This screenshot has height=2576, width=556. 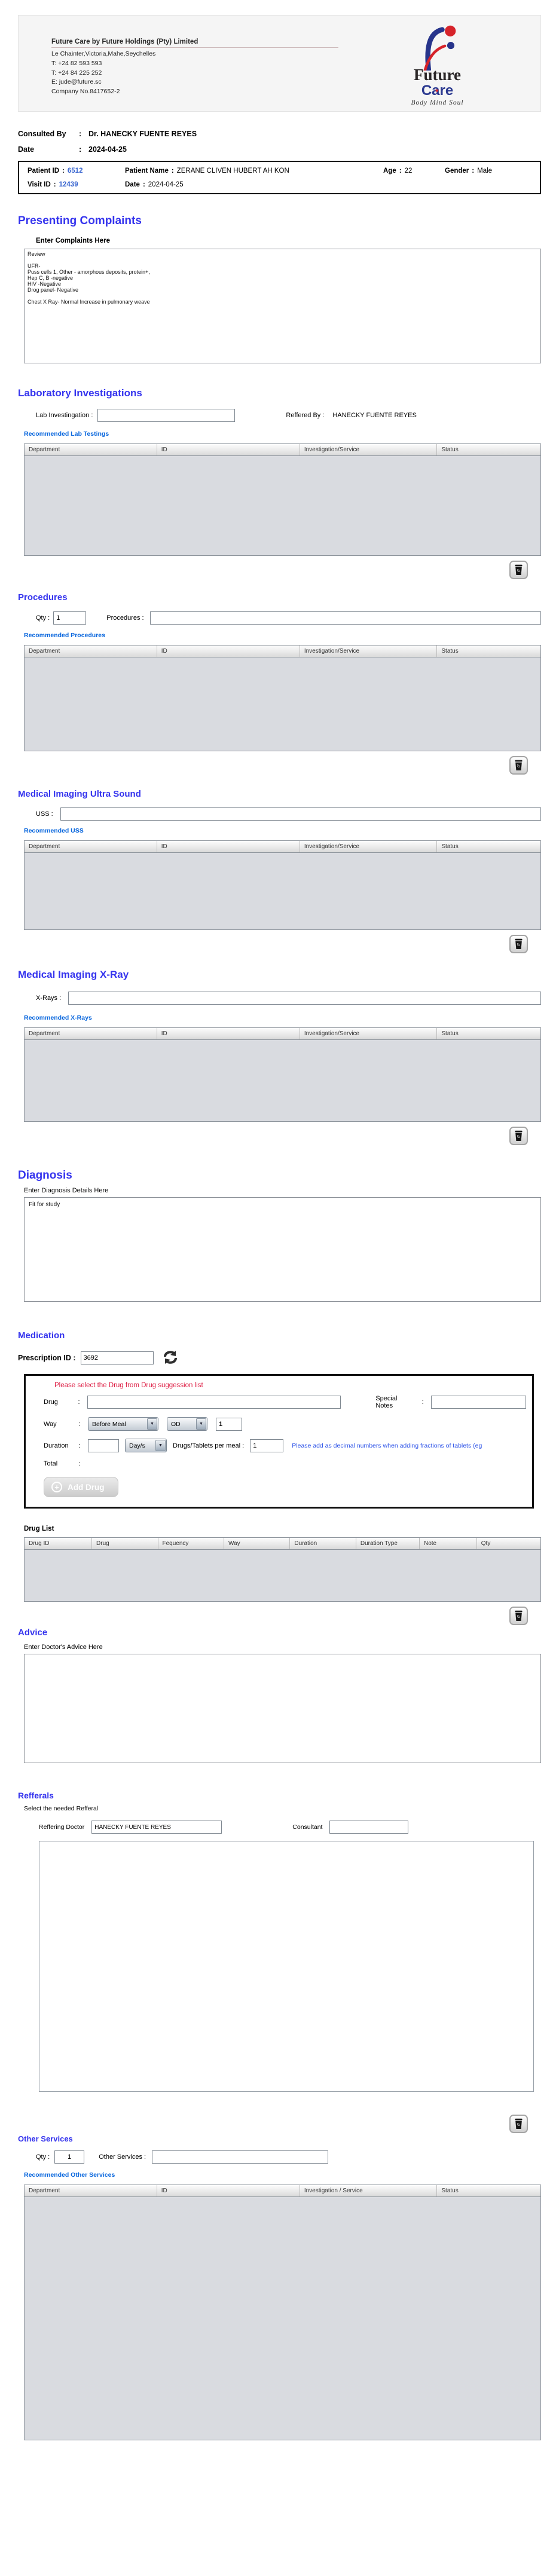 What do you see at coordinates (369, 2190) in the screenshot?
I see `column-header: Investigation / Service` at bounding box center [369, 2190].